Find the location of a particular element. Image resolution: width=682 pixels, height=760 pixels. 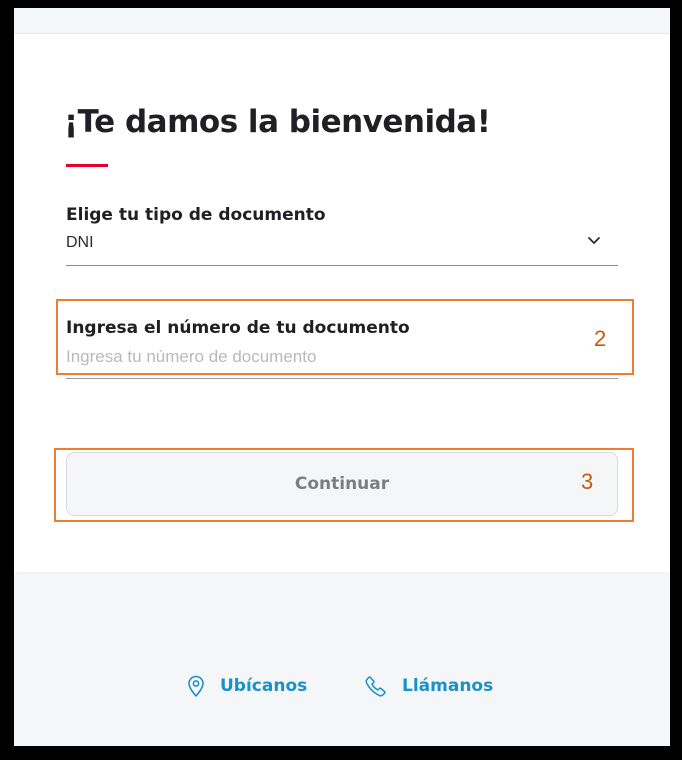

footer-link-llamanos-label: Llámanos is located at coordinates (448, 686).